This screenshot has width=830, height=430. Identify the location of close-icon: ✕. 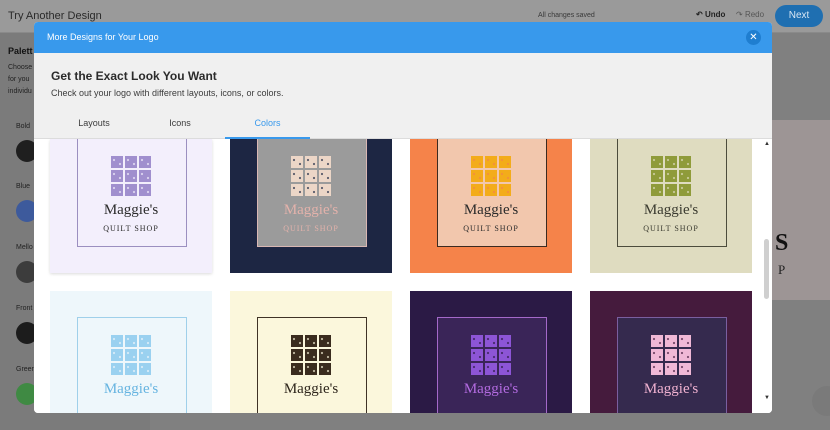
(753, 37).